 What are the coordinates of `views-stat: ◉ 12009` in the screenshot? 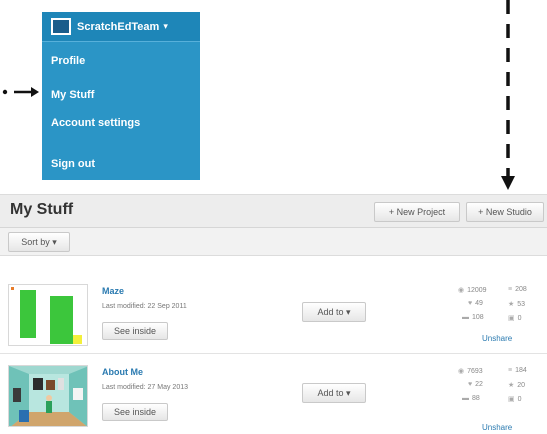 It's located at (472, 290).